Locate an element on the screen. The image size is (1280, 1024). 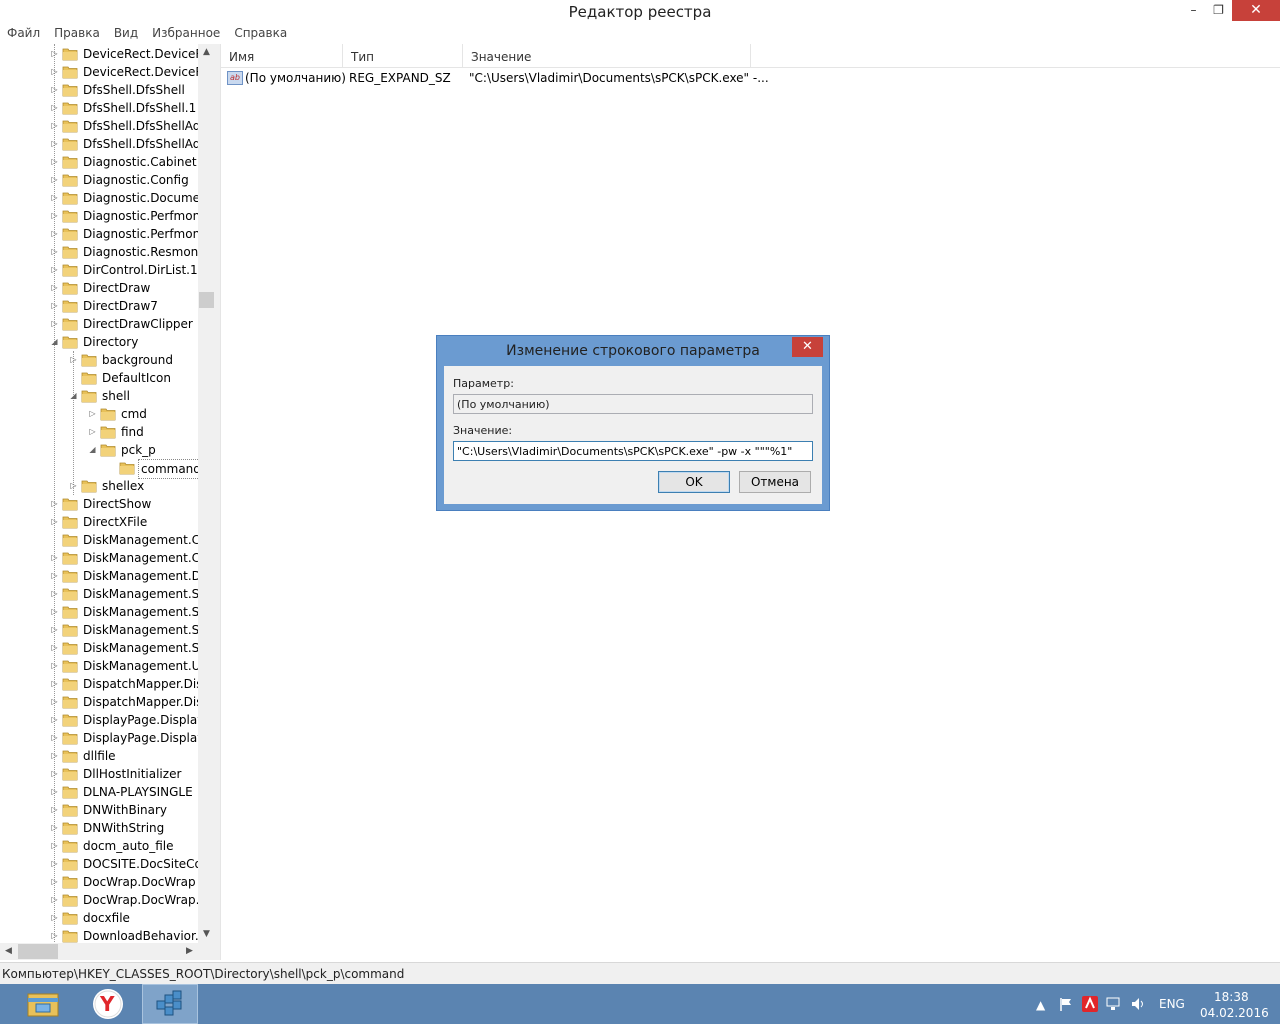
tree-item: ▷ DfsShell.DfsShell is located at coordinates (99, 90).